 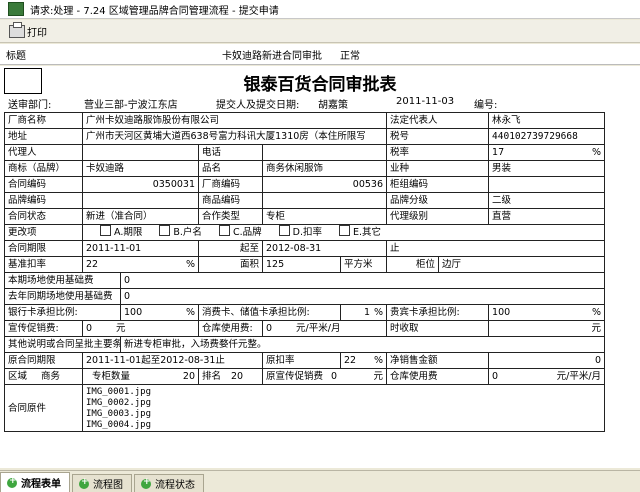 What do you see at coordinates (140, 264) in the screenshot?
I see `base-rate-value: 22%` at bounding box center [140, 264].